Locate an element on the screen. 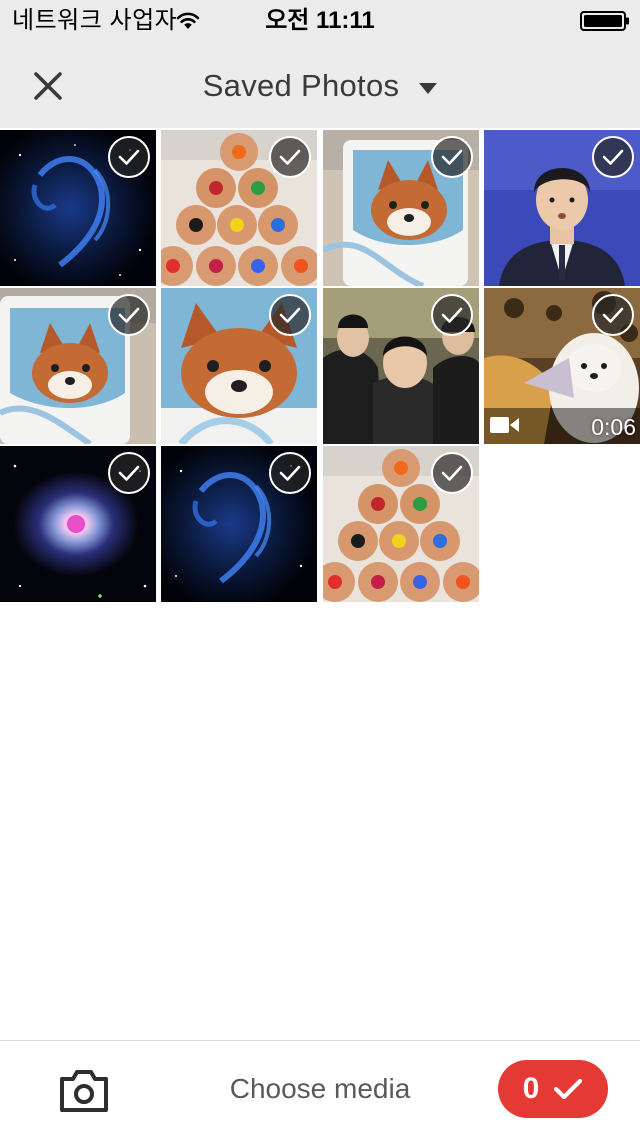 Image resolution: width=640 pixels, height=1136 pixels. nav-bar: Saved Photos is located at coordinates (320, 84).